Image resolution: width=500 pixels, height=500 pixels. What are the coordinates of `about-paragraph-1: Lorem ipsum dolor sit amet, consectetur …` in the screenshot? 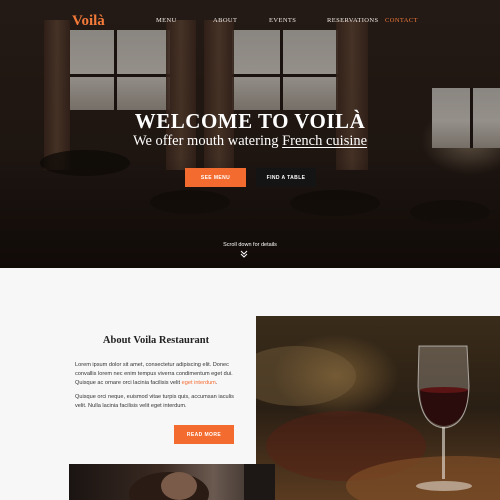 It's located at (160, 374).